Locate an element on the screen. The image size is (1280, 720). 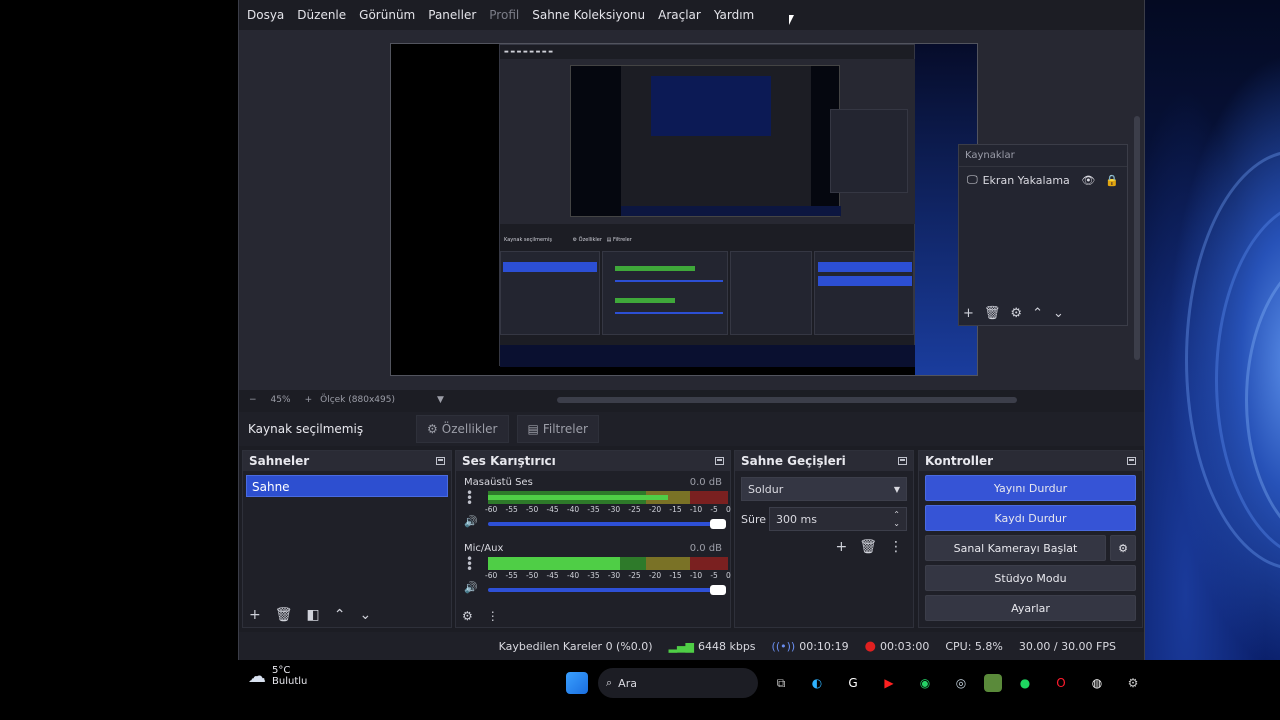
dropped-frames: Kaybedilen Kareler 0 (%0.0) is located at coordinates (575, 646).